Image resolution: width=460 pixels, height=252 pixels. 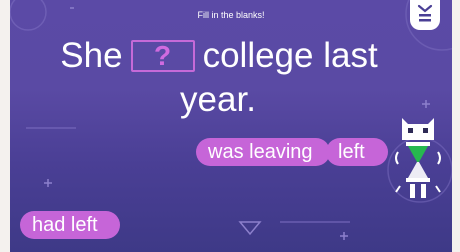 I want to click on option-was-leaving: was leaving, so click(x=263, y=152).